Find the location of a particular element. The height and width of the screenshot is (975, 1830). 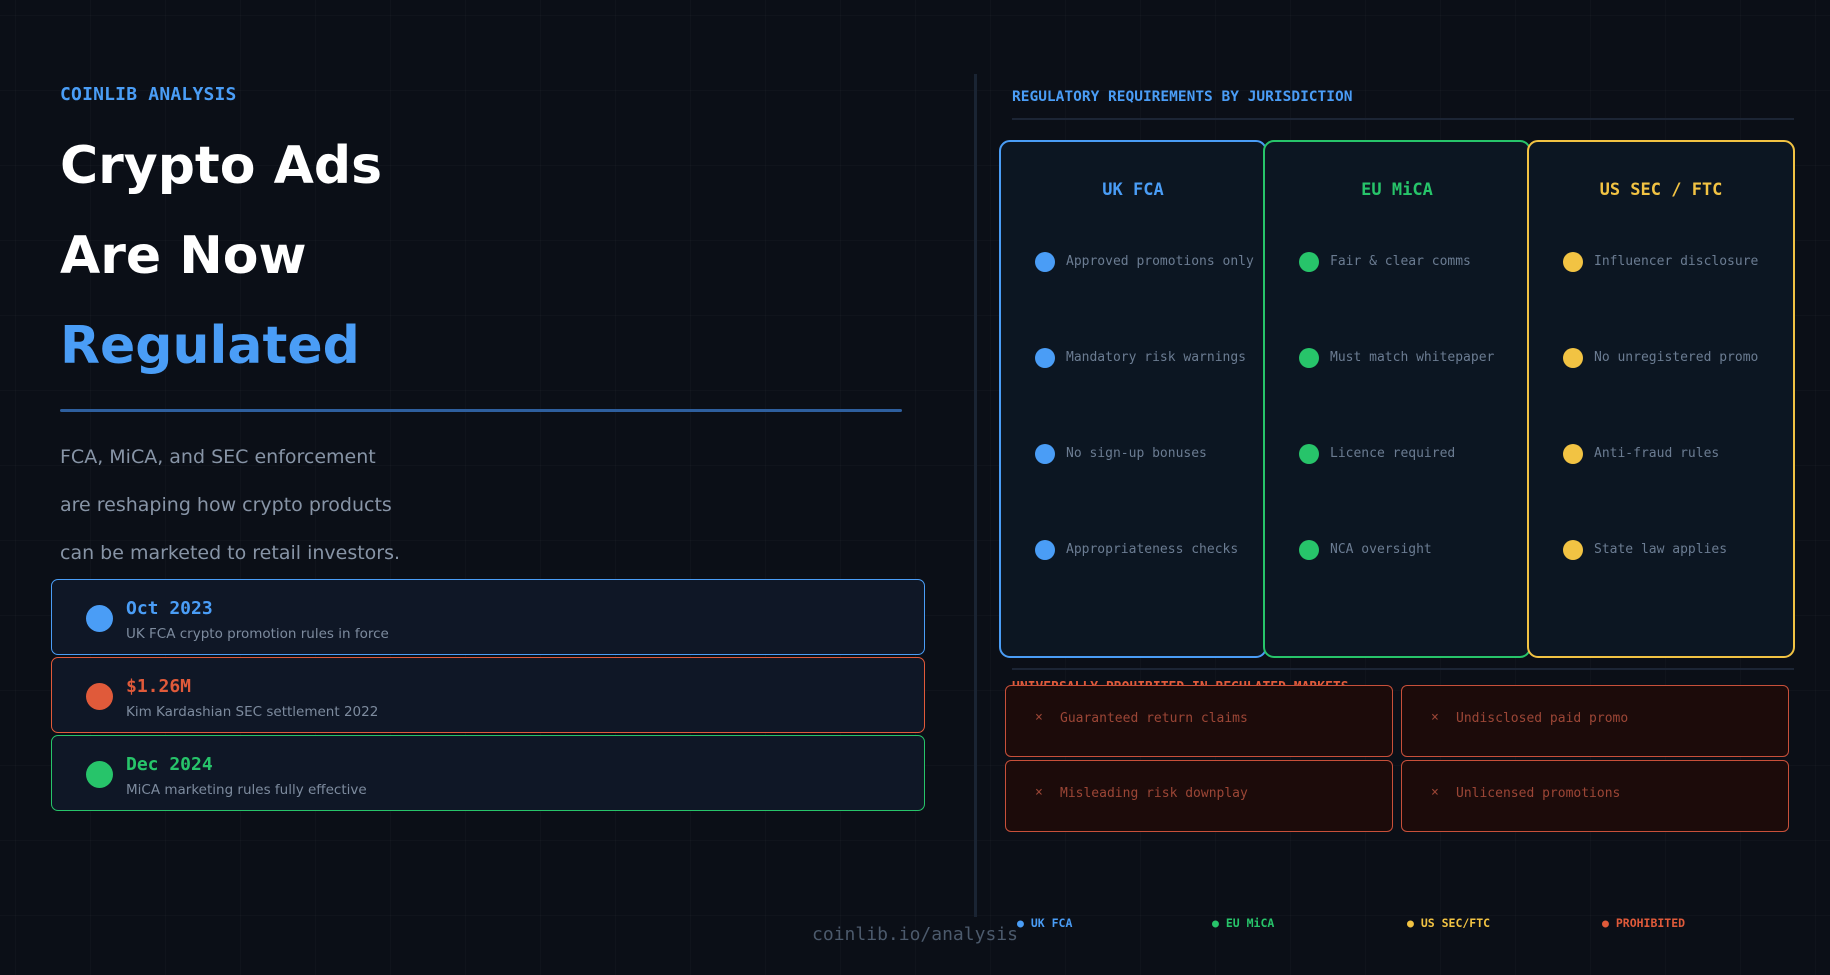

prohibited-rule is located at coordinates (1403, 669).